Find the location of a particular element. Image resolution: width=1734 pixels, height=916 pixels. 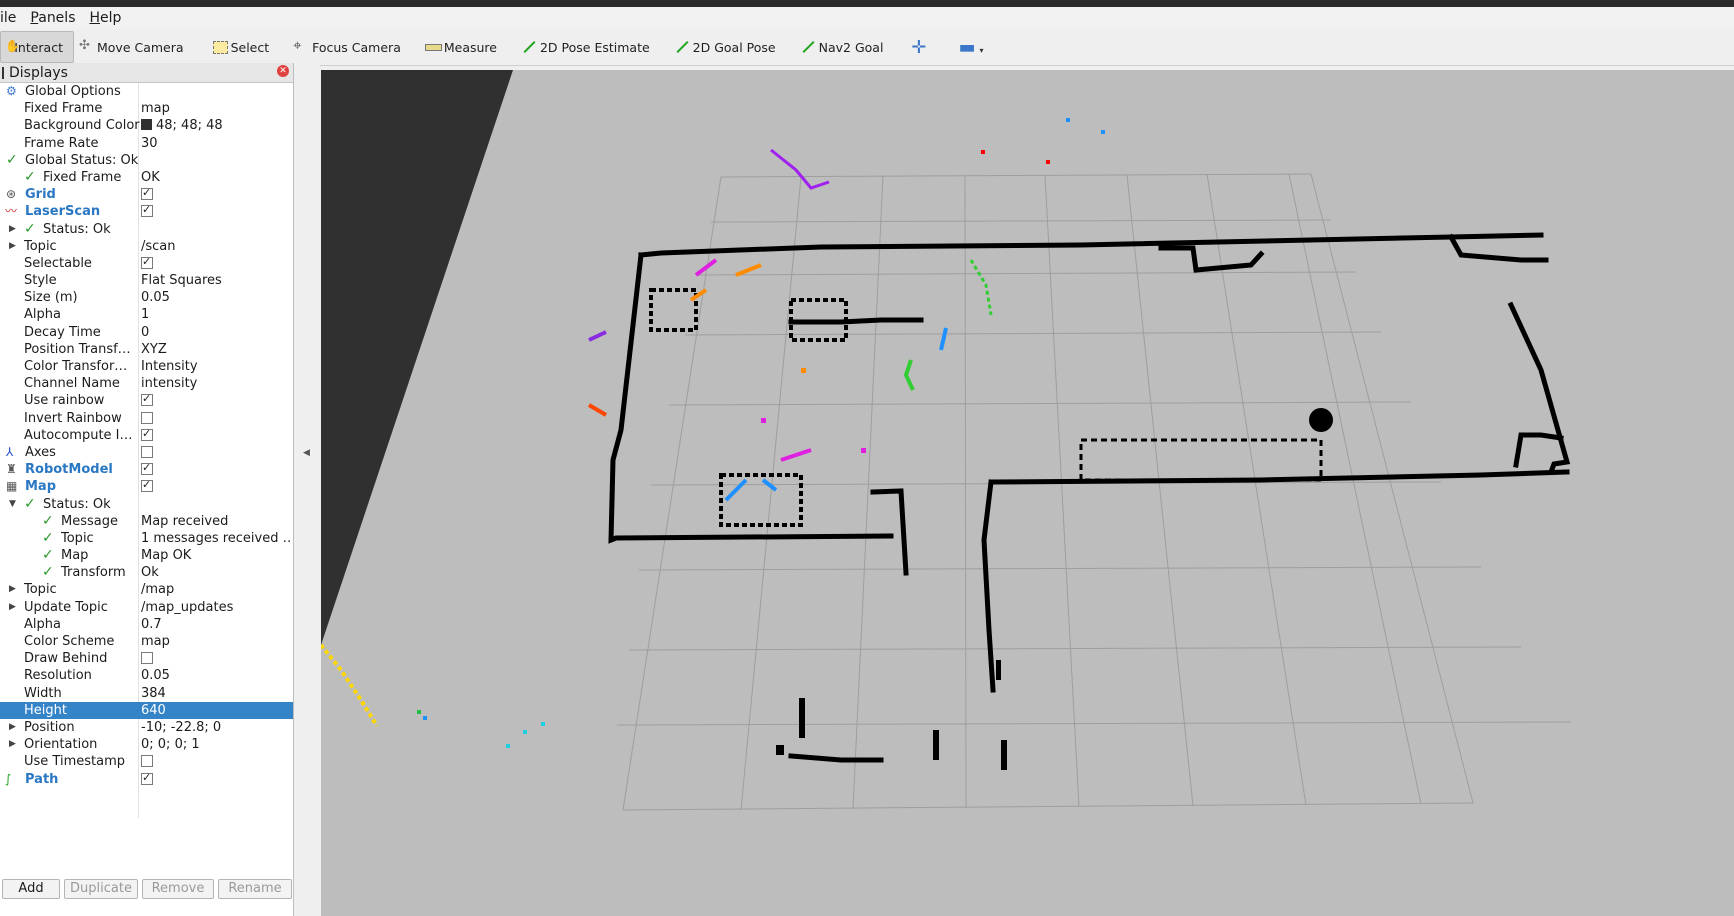

panel-grip-icon is located at coordinates (3, 72).